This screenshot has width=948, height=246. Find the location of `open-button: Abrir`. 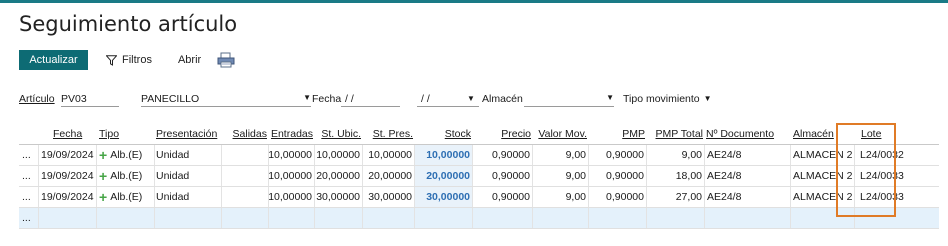

open-button: Abrir is located at coordinates (189, 60).